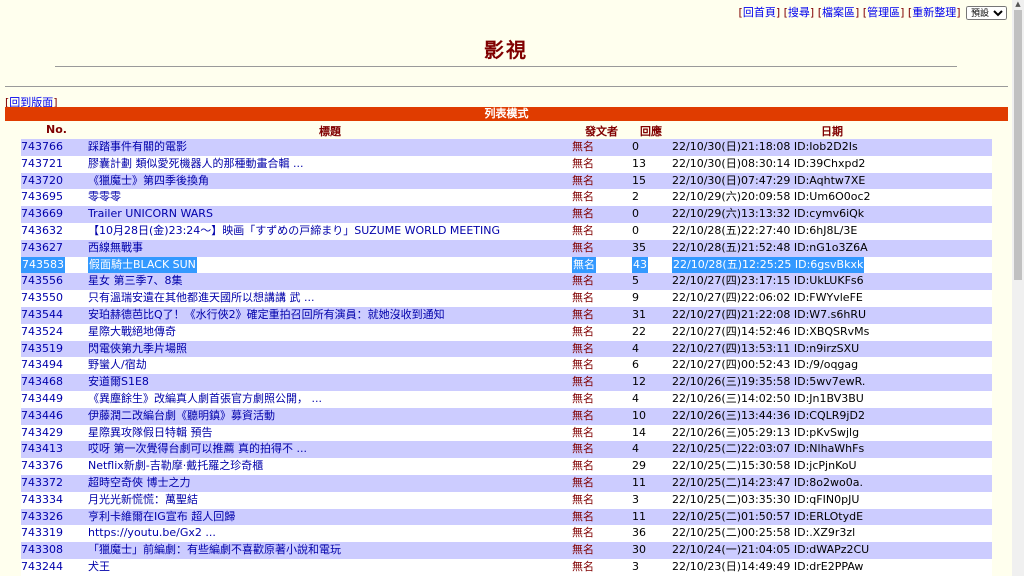  I want to click on row-title-link: 伊藤潤二改編台劇《聽明鎮》募資活動, so click(181, 416).